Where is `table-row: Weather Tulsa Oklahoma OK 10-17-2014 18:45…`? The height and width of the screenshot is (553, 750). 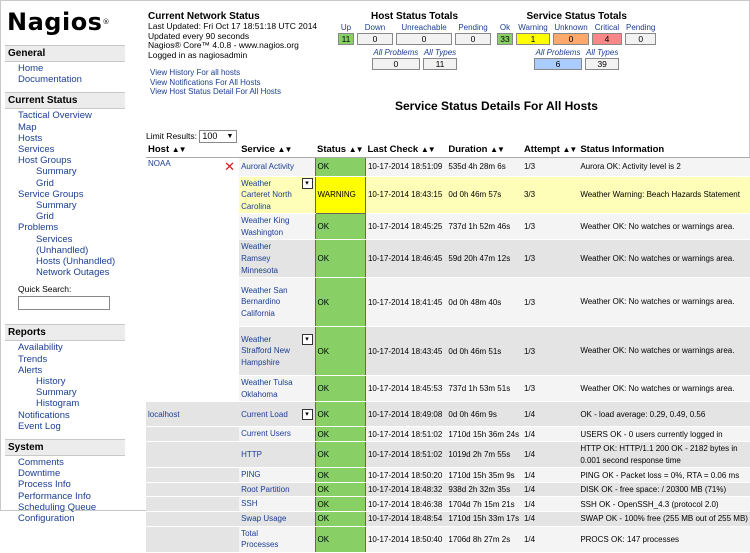 table-row: Weather Tulsa Oklahoma OK 10-17-2014 18:45… is located at coordinates (448, 389).